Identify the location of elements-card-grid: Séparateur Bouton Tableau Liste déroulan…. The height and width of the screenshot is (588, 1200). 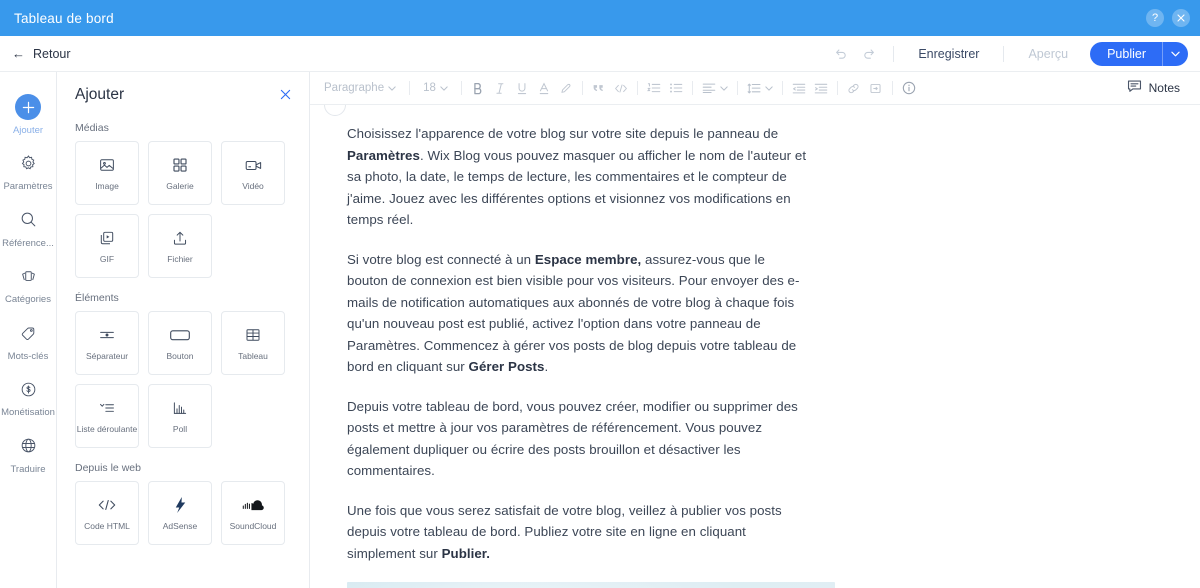
(183, 379).